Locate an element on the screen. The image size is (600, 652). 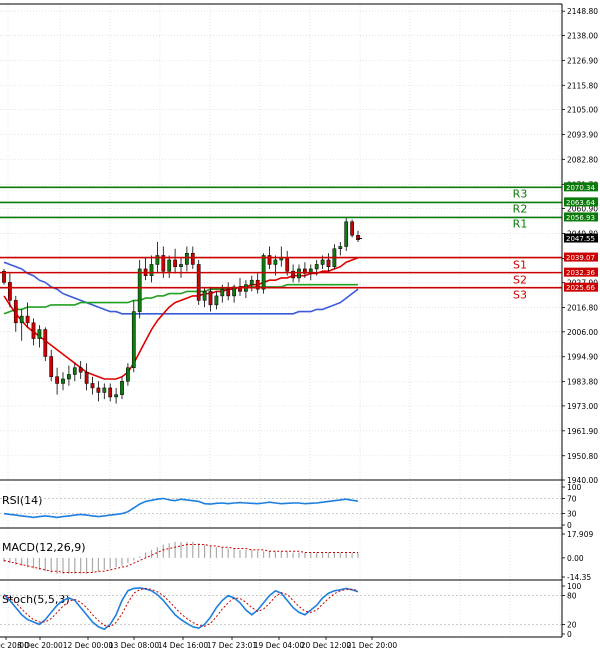
price-tick-label: 2082.80 is located at coordinates (582, 159).